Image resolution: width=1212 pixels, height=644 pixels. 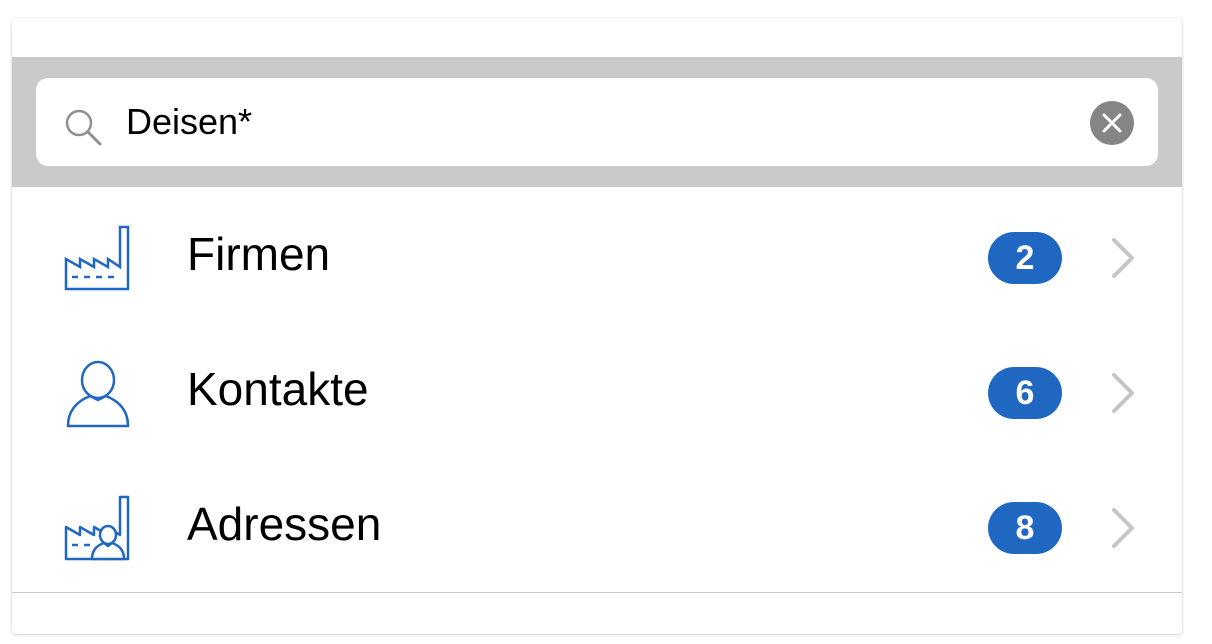 I want to click on person-icon, so click(x=98, y=394).